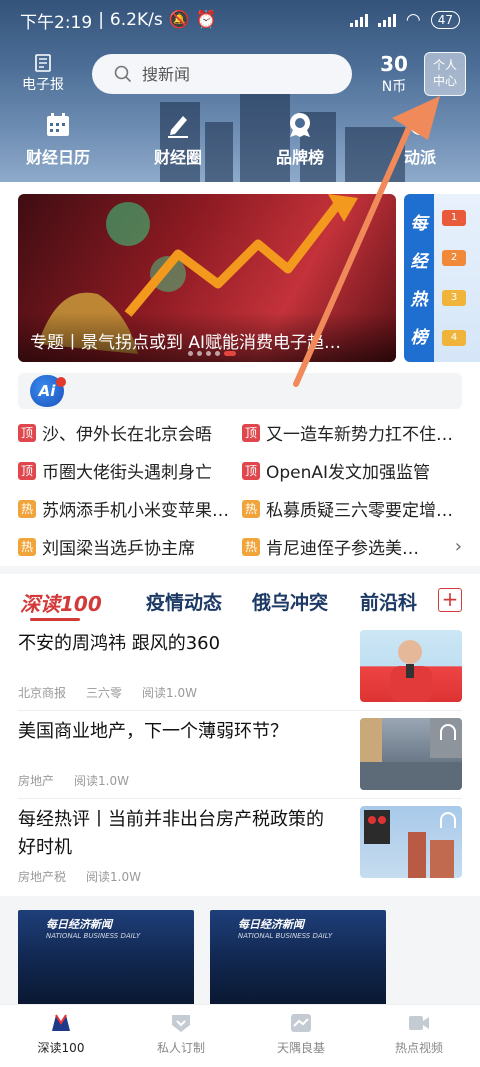 The height and width of the screenshot is (1067, 480). I want to click on headline-text: 刘国梁当选乒协主席, so click(118, 549).